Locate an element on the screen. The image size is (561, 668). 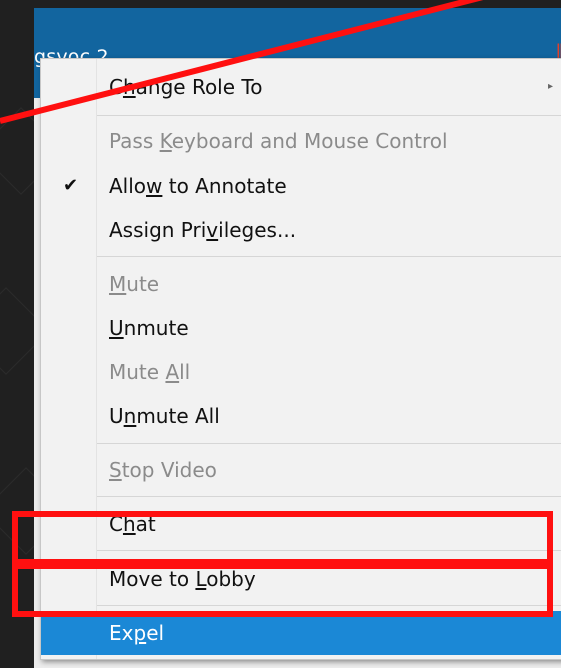
menu-item-allow-annotate: ✔ Allow to Annotate is located at coordinates (301, 186).